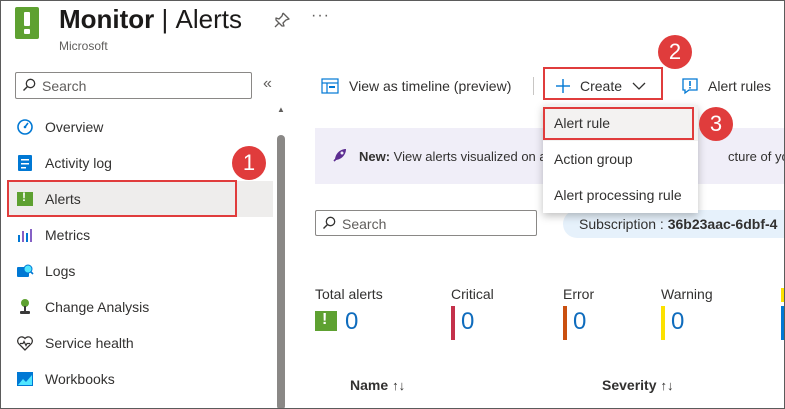 Image resolution: width=785 pixels, height=409 pixels. Describe the element at coordinates (140, 235) in the screenshot. I see `sidebar-item-metrics: Metrics` at that location.